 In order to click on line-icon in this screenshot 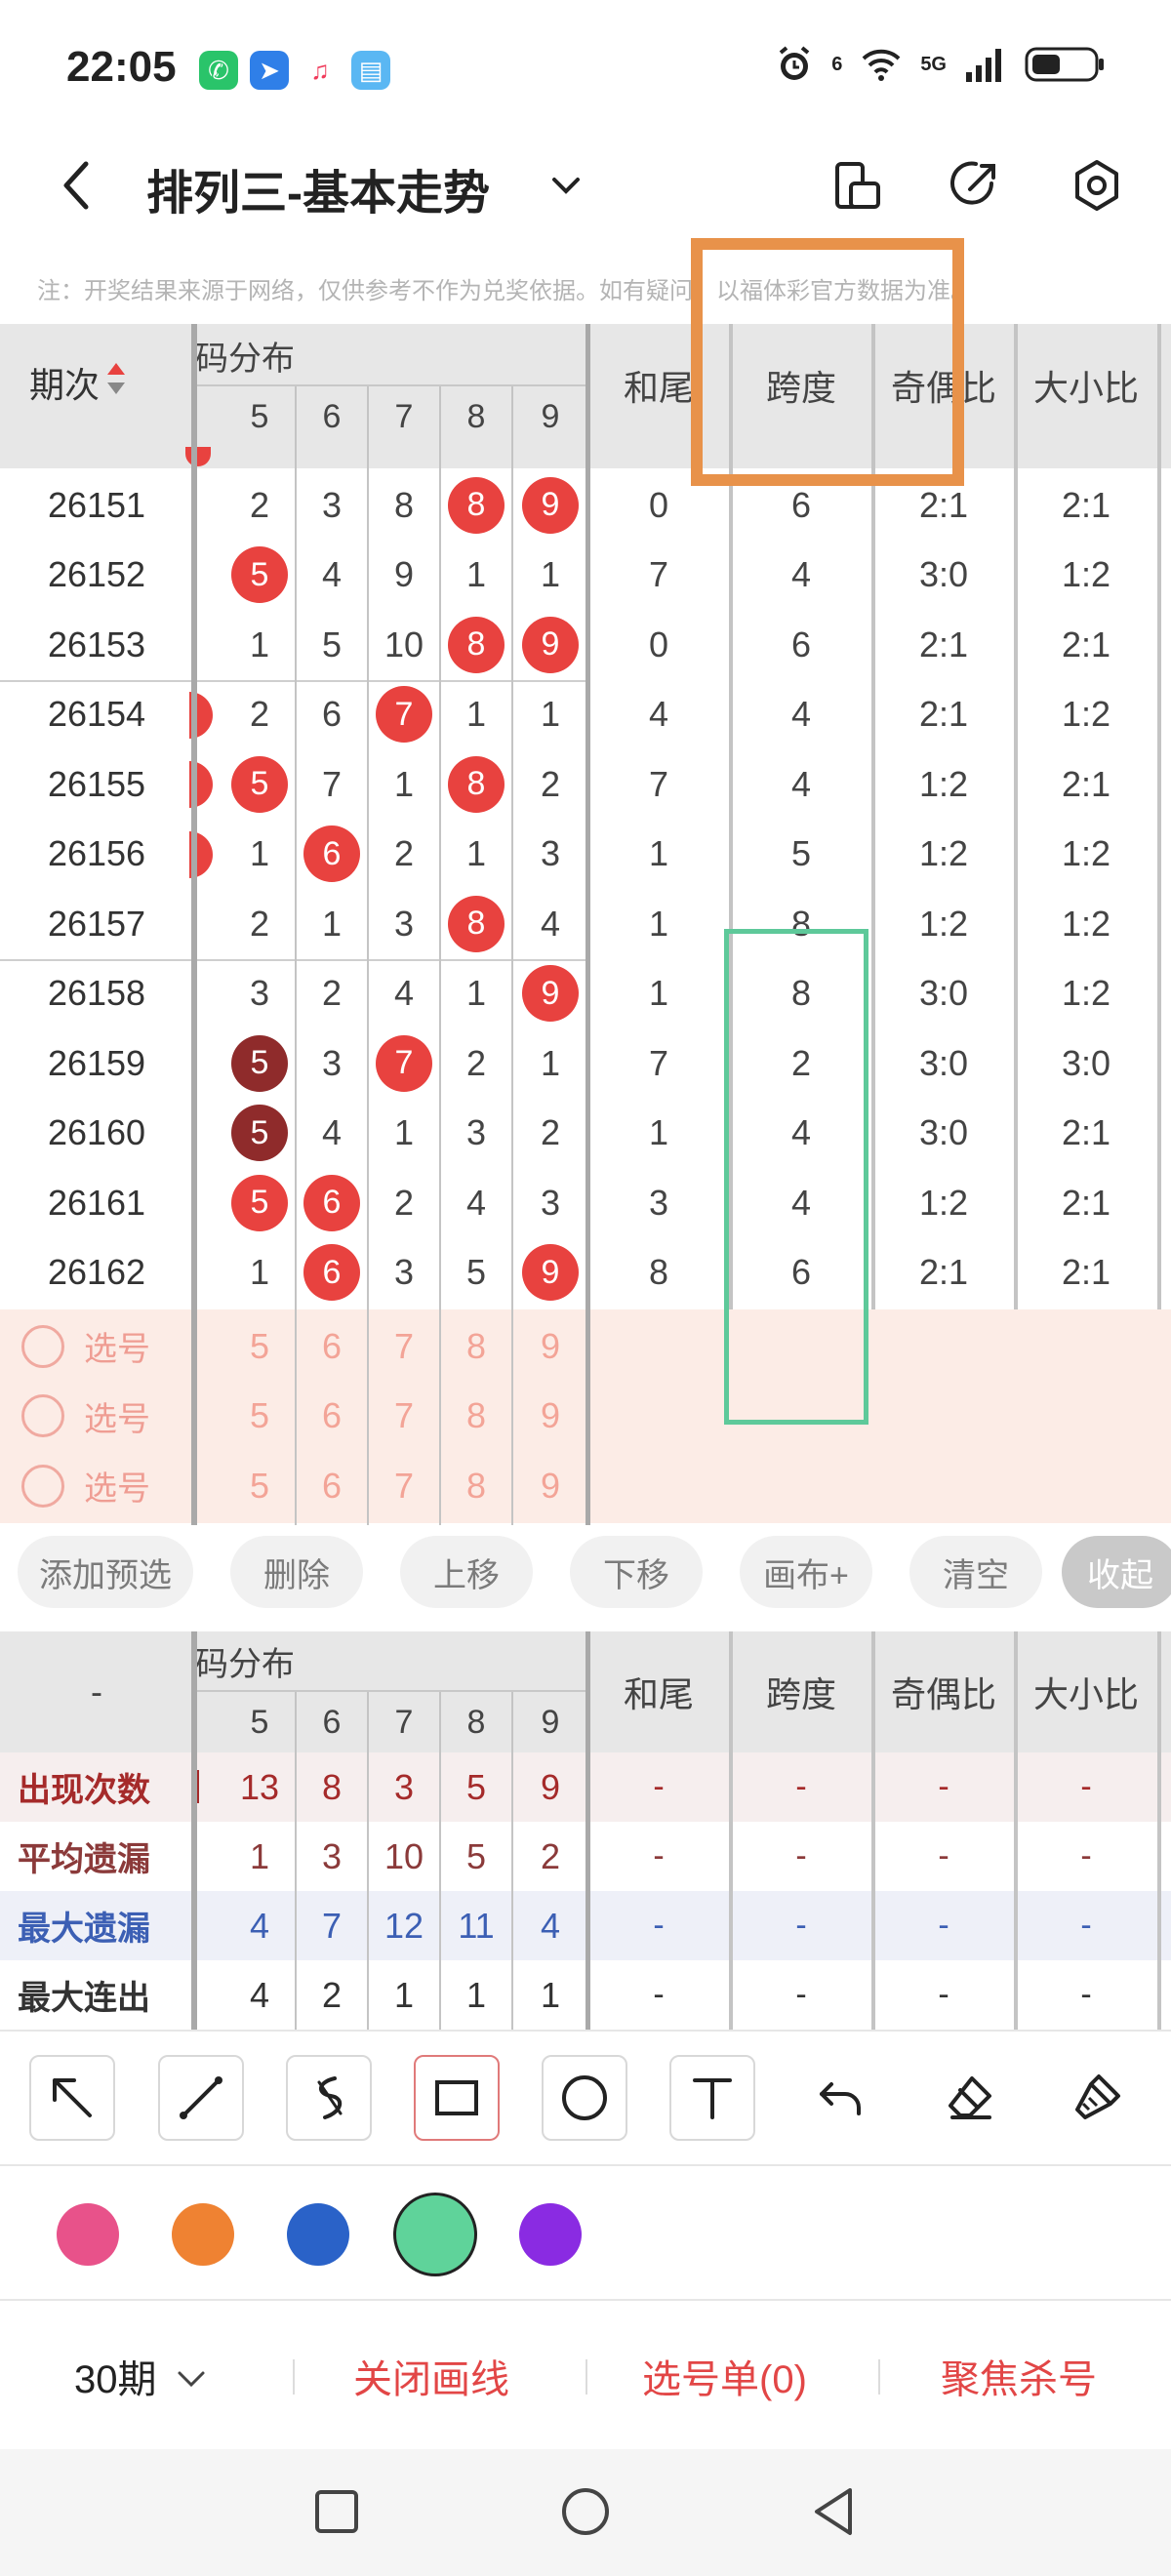, I will do `click(201, 2097)`.